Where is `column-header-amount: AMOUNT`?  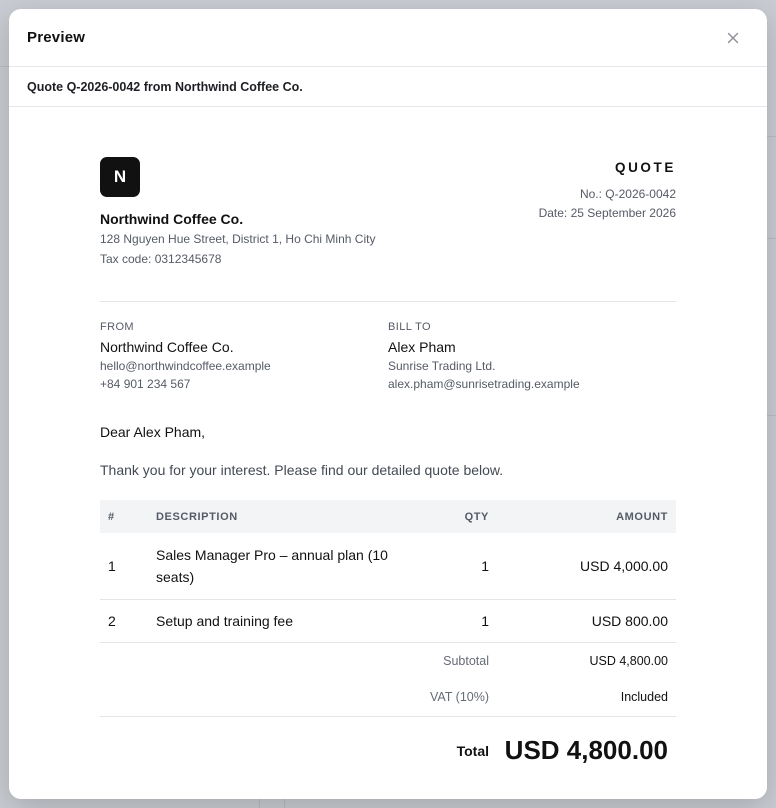
column-header-amount: AMOUNT is located at coordinates (642, 516).